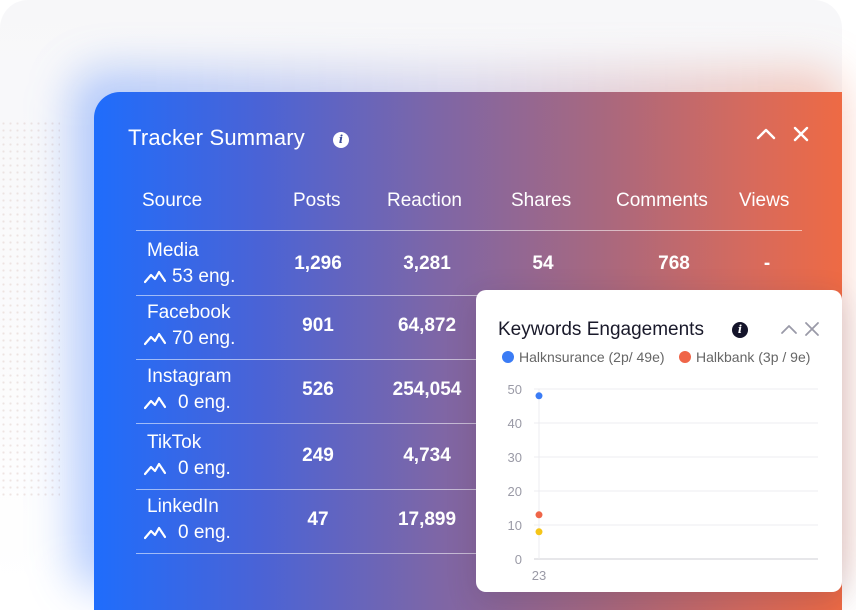  What do you see at coordinates (663, 482) in the screenshot?
I see `keywords-chart: 0 10 20 30 40 50 23` at bounding box center [663, 482].